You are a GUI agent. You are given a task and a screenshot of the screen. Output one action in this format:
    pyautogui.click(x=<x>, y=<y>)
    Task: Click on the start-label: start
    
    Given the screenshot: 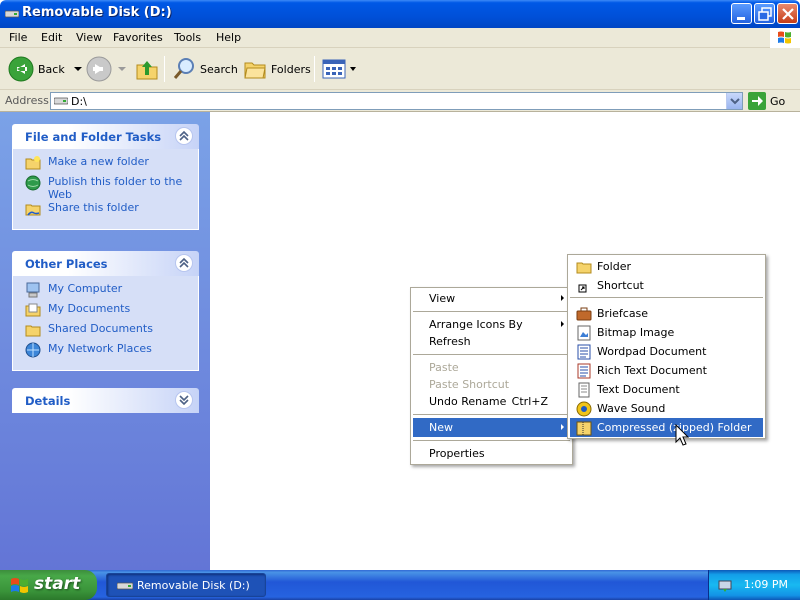 What is the action you would take?
    pyautogui.click(x=57, y=584)
    